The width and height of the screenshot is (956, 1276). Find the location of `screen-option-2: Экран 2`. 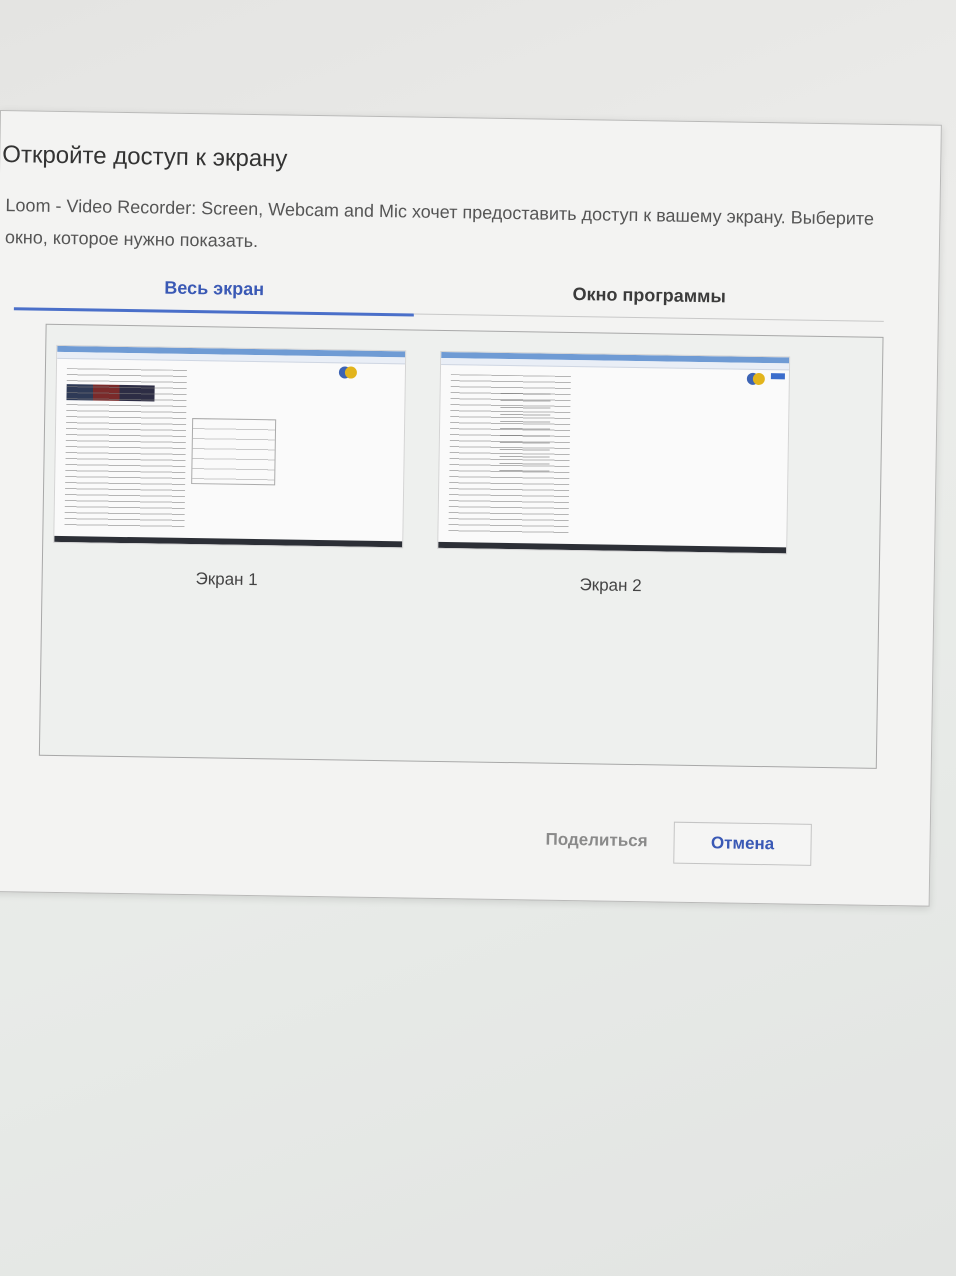

screen-option-2: Экран 2 is located at coordinates (613, 474).